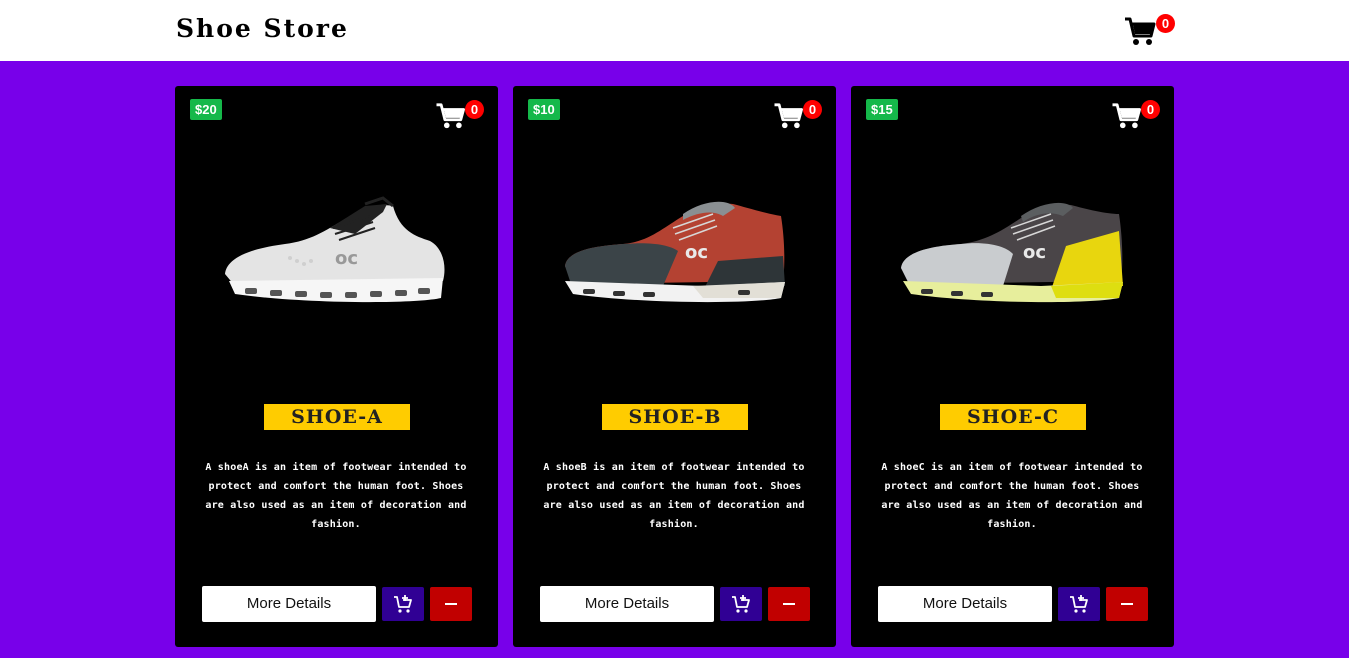 The width and height of the screenshot is (1349, 658). Describe the element at coordinates (337, 417) in the screenshot. I see `product-name: SHOE-A` at that location.